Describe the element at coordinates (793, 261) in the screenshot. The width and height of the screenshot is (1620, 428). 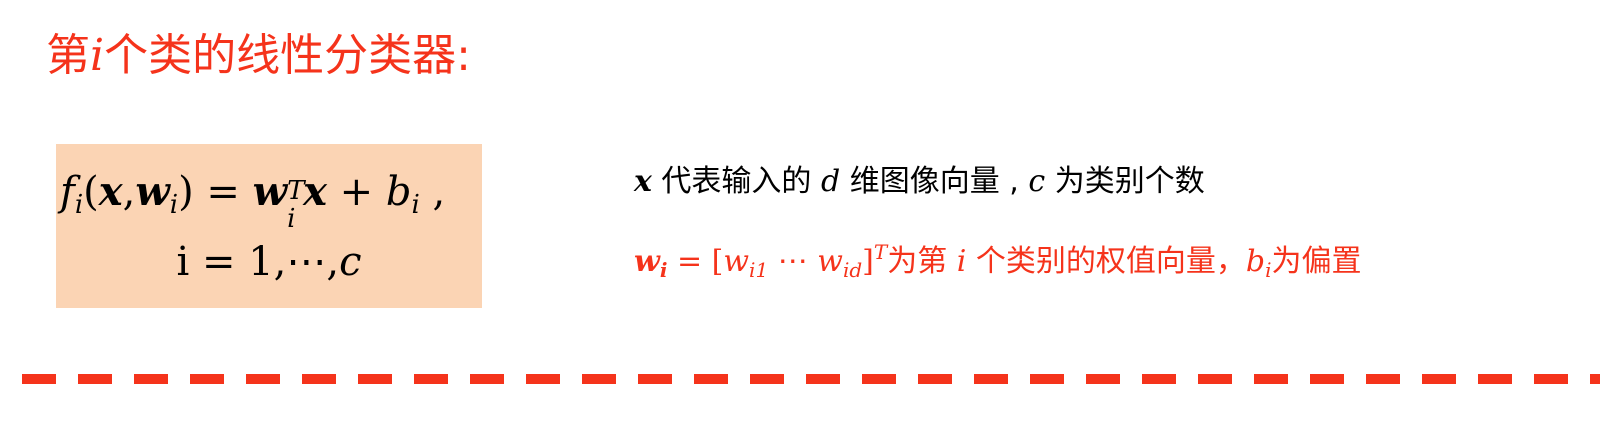
I see `desc2-dots: ⋯` at that location.